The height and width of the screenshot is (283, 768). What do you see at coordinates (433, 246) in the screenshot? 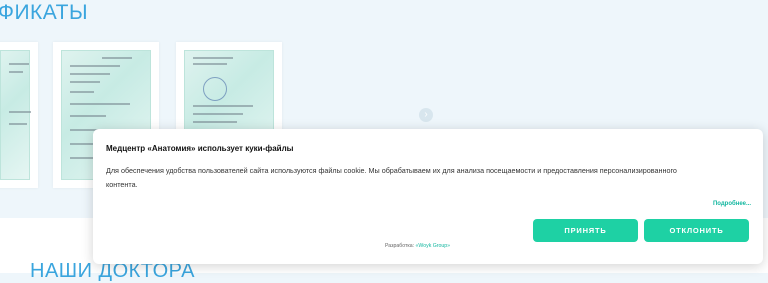
I see `developer-link: «Woyk Group»` at bounding box center [433, 246].